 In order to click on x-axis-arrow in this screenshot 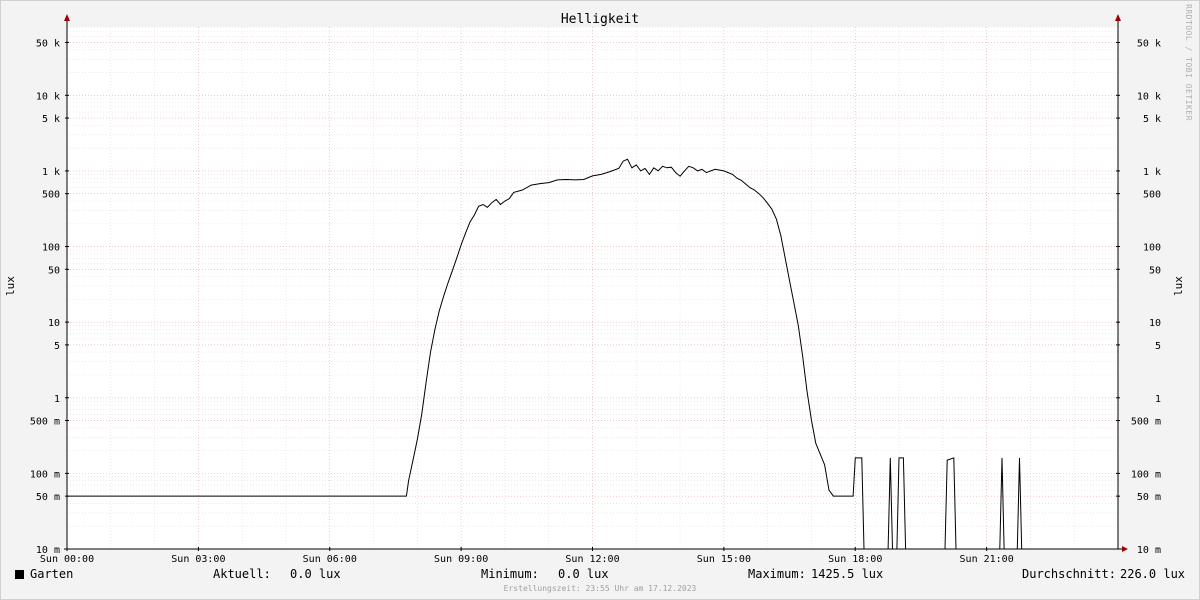, I will do `click(1125, 549)`.